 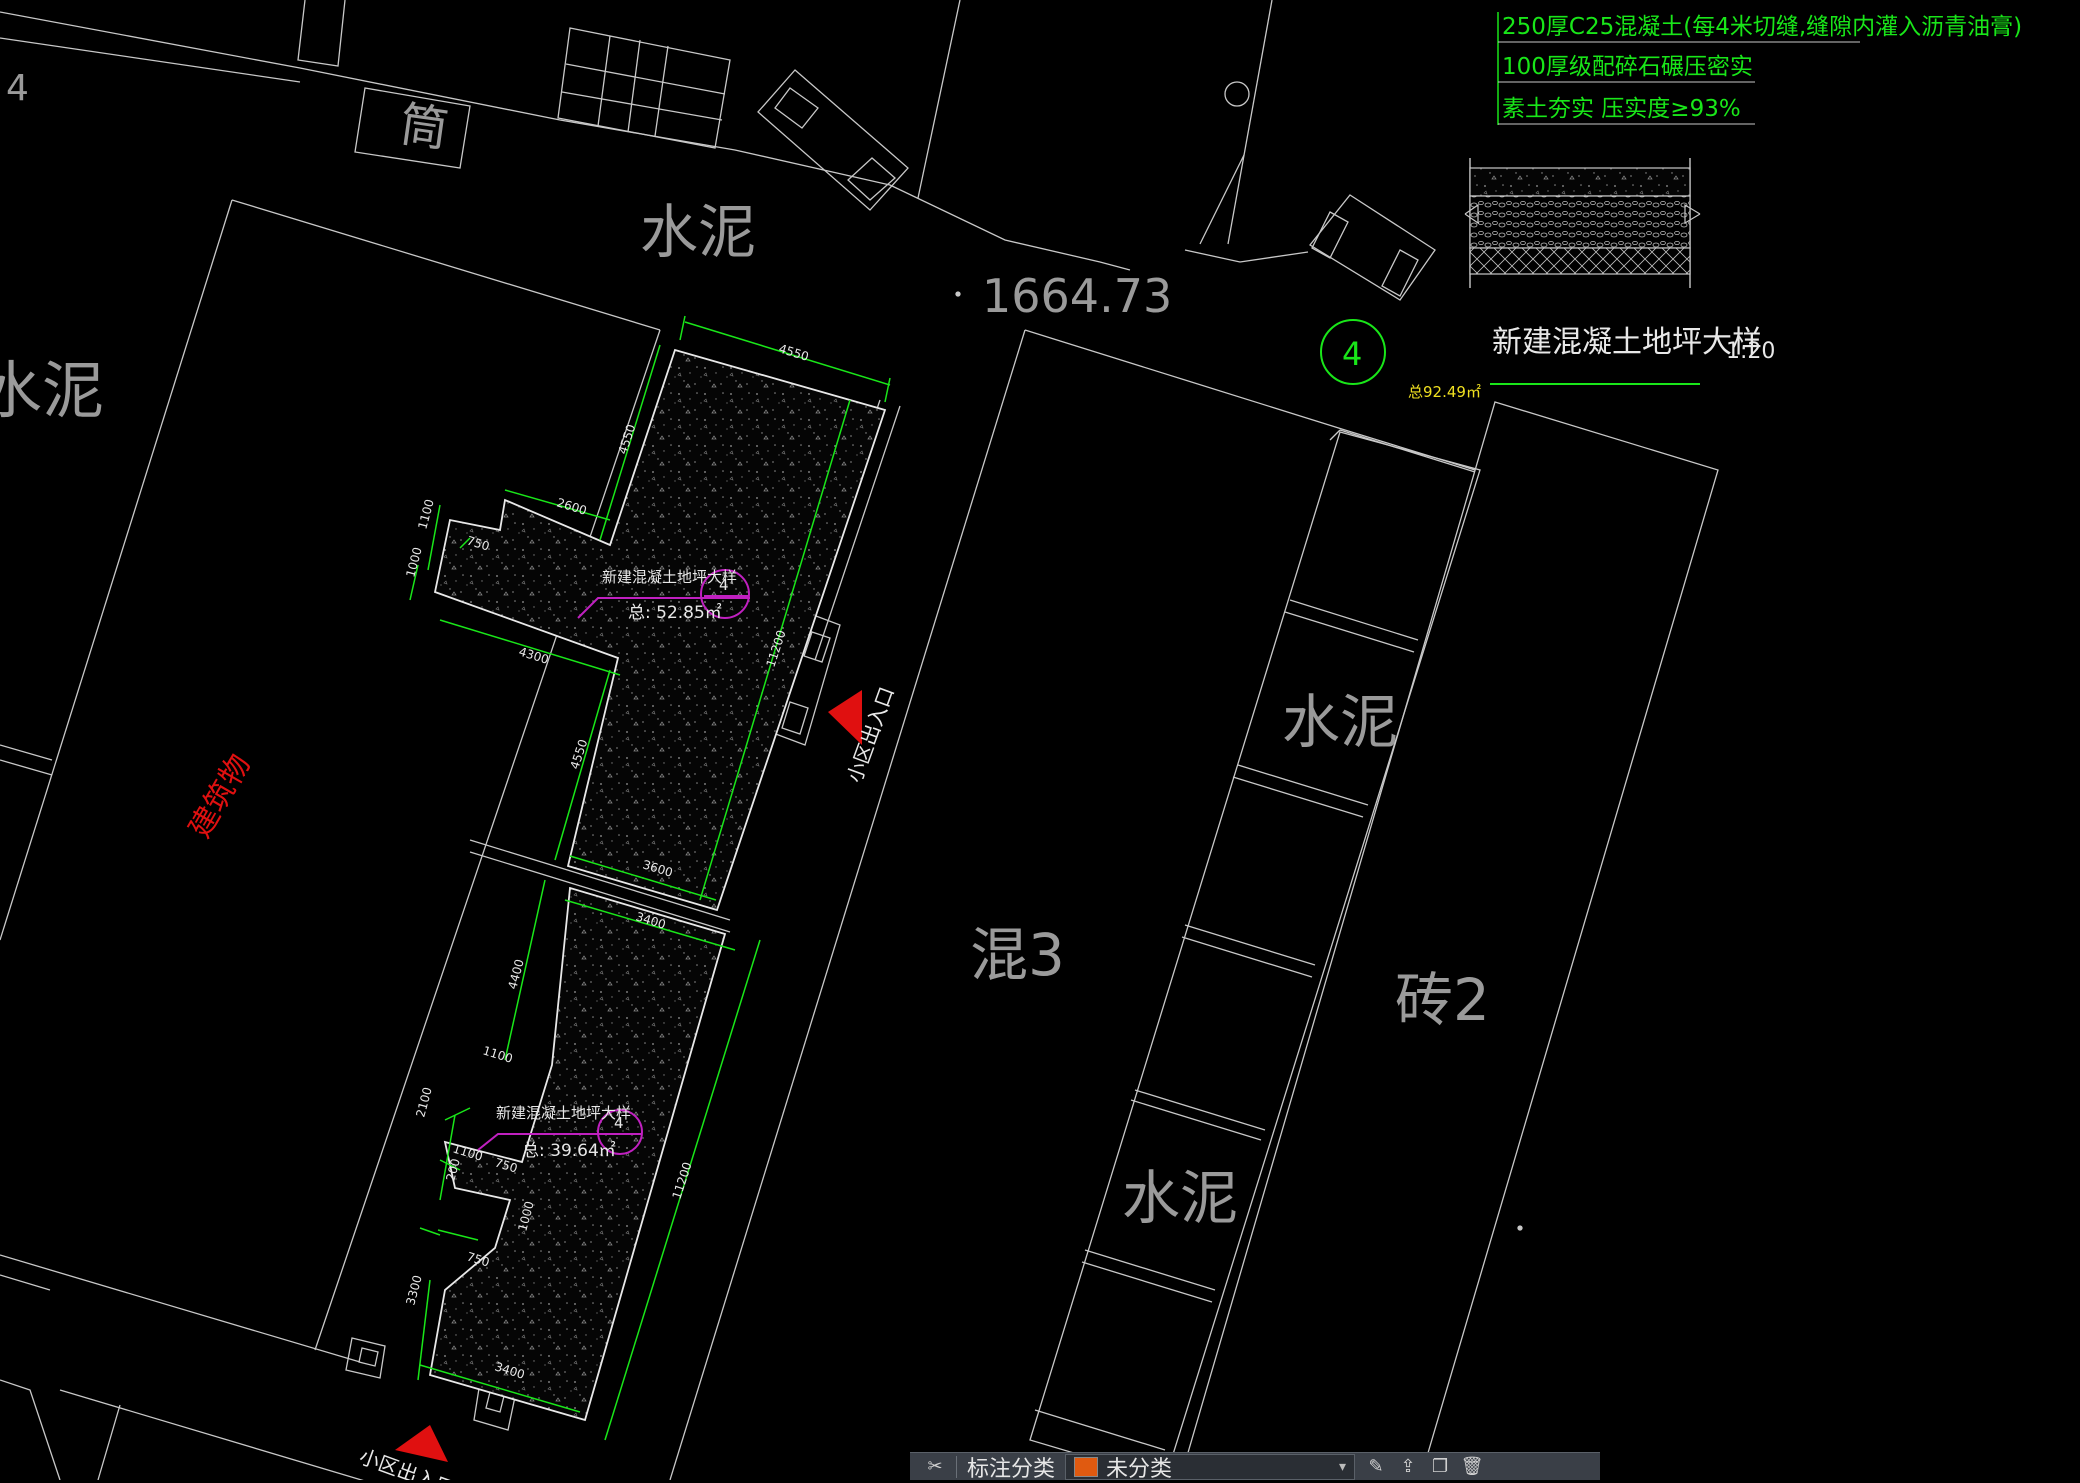 What do you see at coordinates (1750, 351) in the screenshot?
I see `detail-scale: 1:20` at bounding box center [1750, 351].